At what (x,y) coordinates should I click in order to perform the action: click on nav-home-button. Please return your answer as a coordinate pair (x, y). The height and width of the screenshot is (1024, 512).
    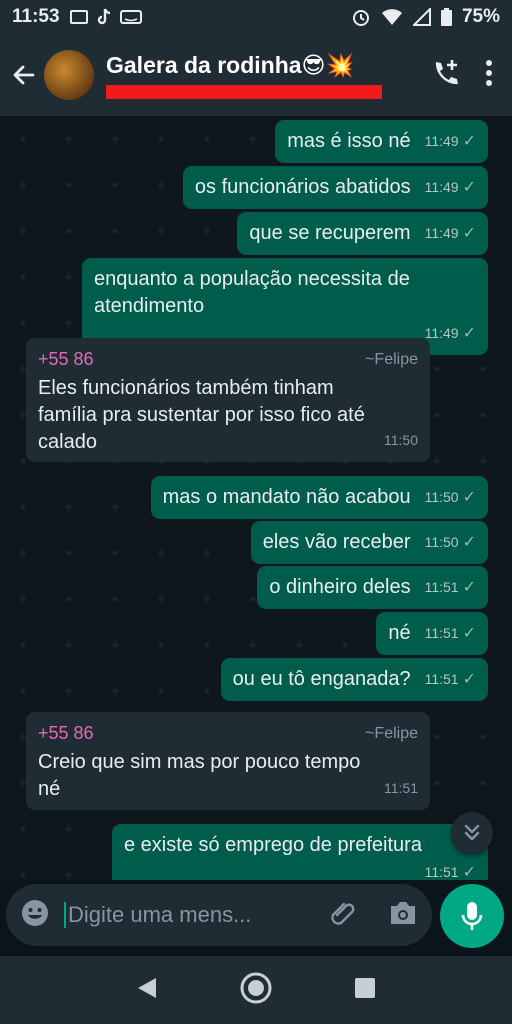
    Looking at the image, I should click on (256, 990).